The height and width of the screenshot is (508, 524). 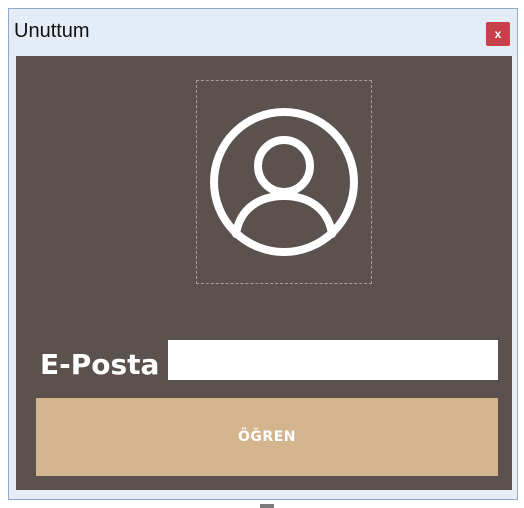 I want to click on user-avatar-icon, so click(x=284, y=182).